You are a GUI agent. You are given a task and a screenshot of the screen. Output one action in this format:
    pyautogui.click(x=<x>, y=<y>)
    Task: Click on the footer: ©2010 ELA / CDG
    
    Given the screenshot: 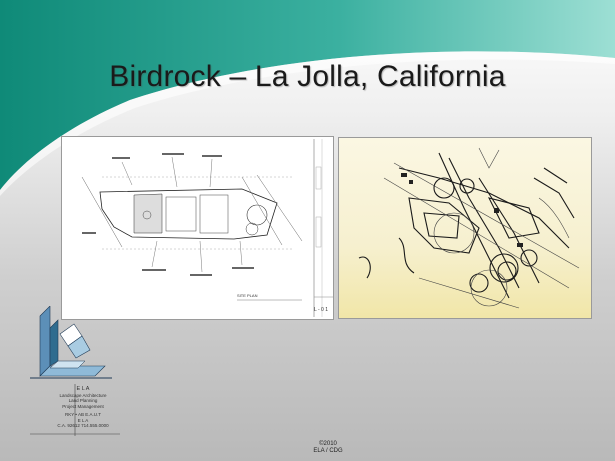 What is the action you would take?
    pyautogui.click(x=328, y=448)
    